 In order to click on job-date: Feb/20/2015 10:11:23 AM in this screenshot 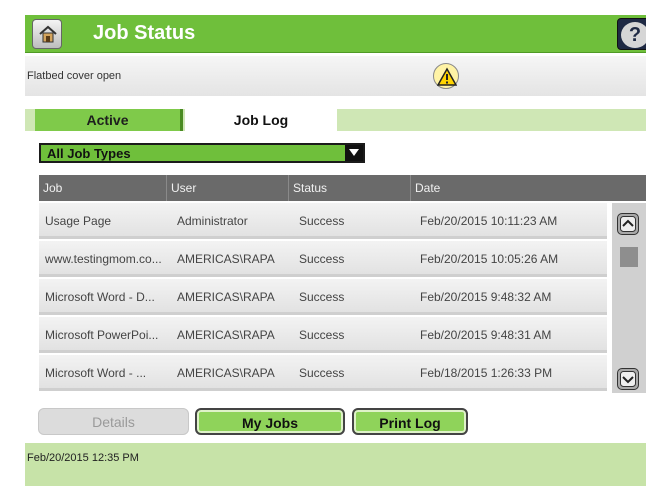, I will do `click(489, 221)`.